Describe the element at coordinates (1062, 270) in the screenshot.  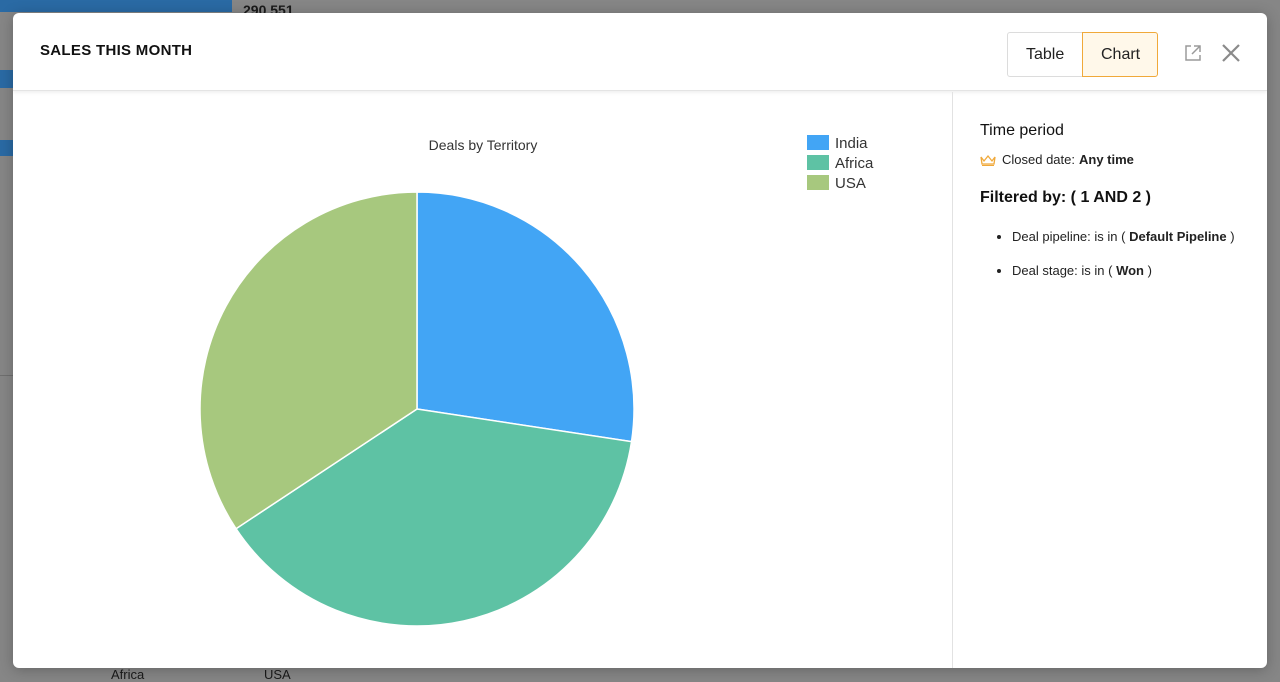
I see `filter-condition: Deal stage: is in (` at that location.